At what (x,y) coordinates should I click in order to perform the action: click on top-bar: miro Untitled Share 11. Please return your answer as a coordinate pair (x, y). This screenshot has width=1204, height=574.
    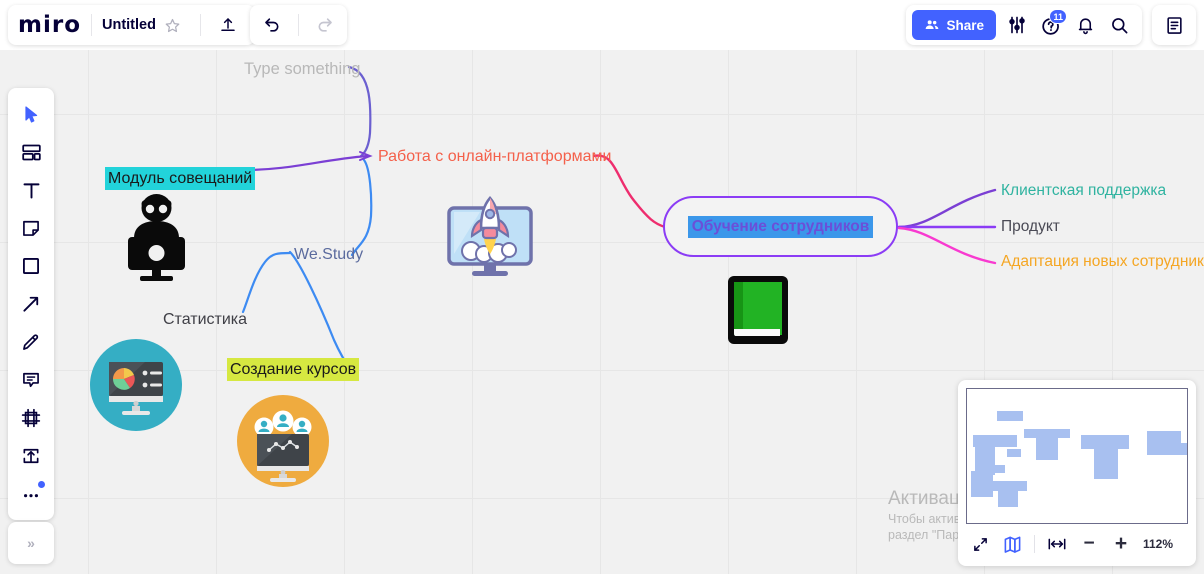
    Looking at the image, I should click on (602, 25).